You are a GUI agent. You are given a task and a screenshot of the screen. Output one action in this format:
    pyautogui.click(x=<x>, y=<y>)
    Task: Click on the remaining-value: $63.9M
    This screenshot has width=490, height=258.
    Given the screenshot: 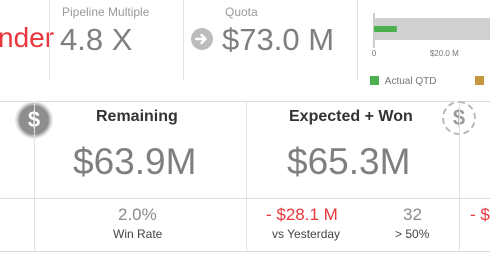 What is the action you would take?
    pyautogui.click(x=135, y=161)
    